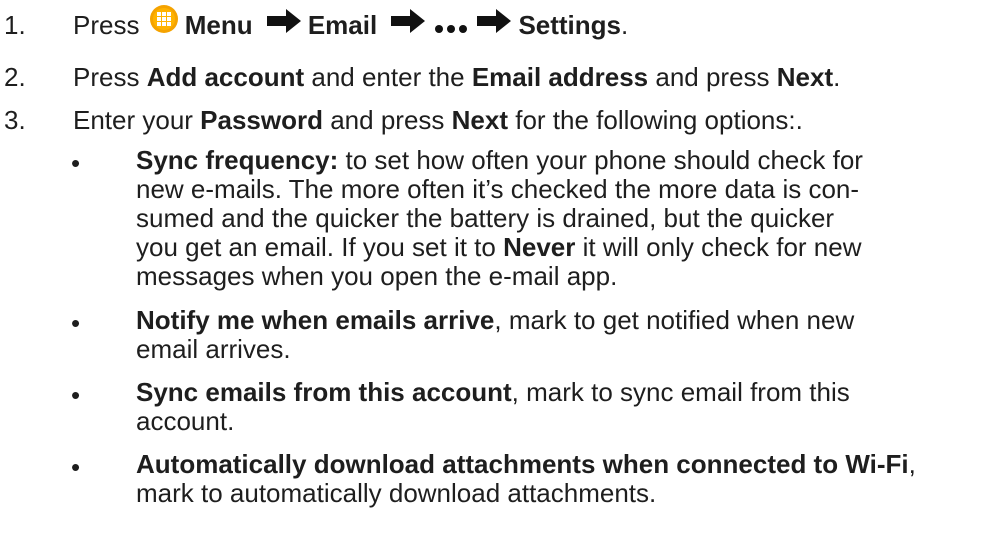  Describe the element at coordinates (342, 25) in the screenshot. I see `email-label: Email` at that location.